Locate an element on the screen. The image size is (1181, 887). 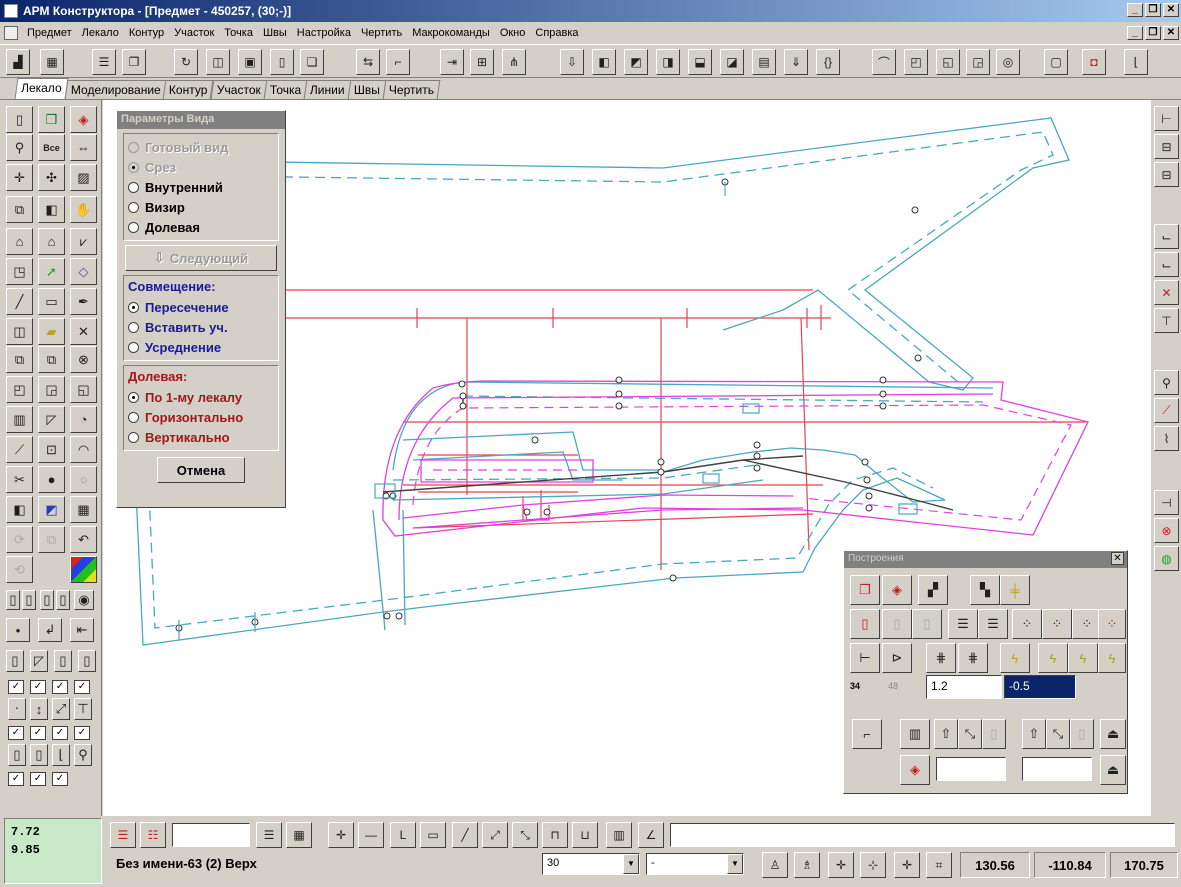
circle-cross-button: ⊗ is located at coordinates (83, 359).